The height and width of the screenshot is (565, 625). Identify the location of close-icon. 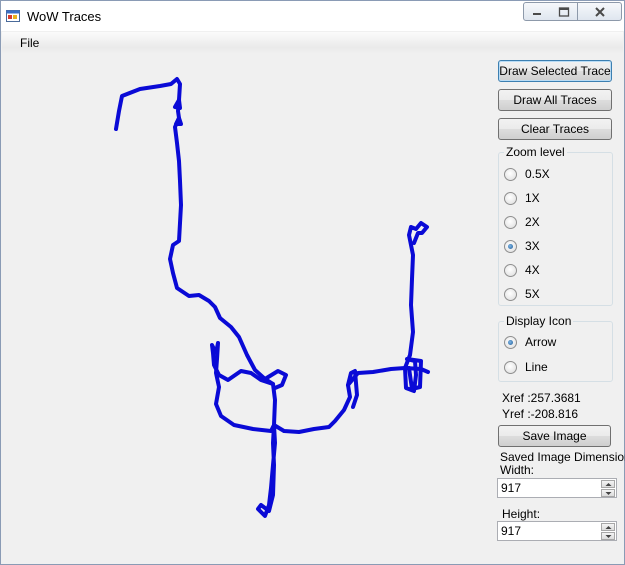
(599, 11).